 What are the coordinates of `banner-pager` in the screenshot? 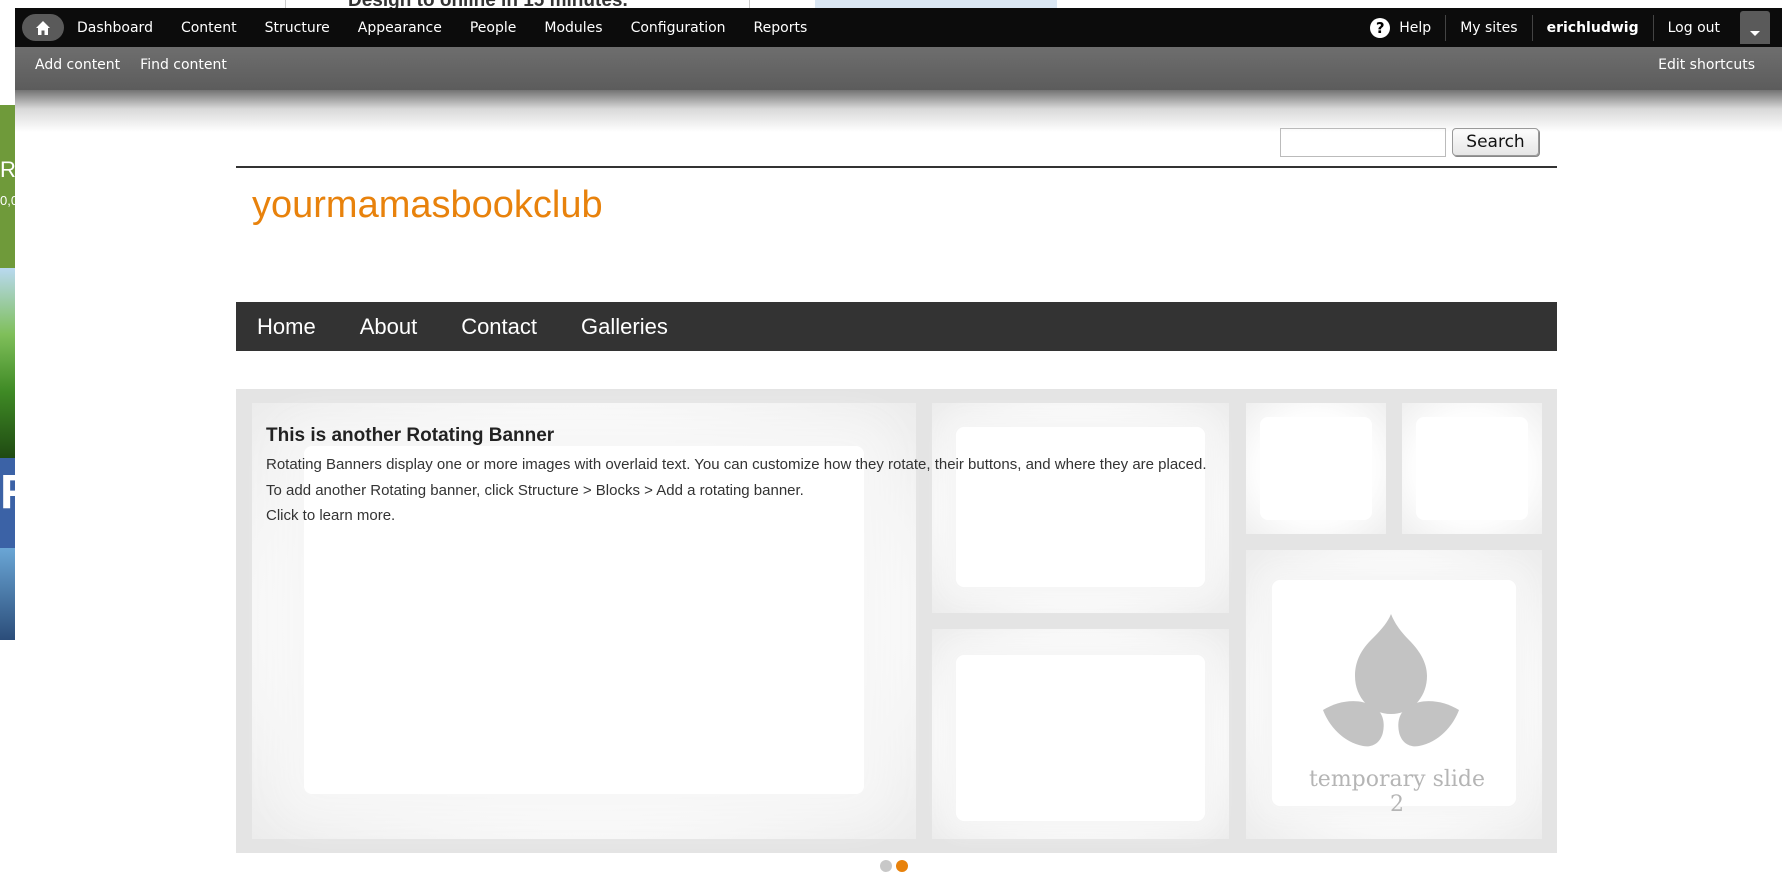 It's located at (894, 866).